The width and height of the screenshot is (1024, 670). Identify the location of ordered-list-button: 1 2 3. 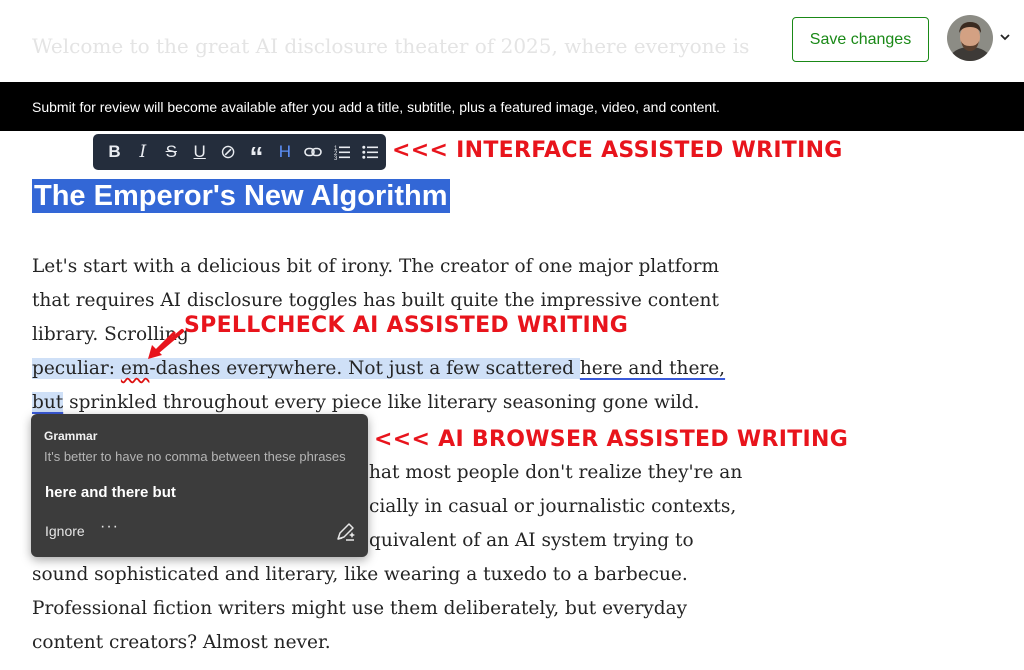
(341, 152).